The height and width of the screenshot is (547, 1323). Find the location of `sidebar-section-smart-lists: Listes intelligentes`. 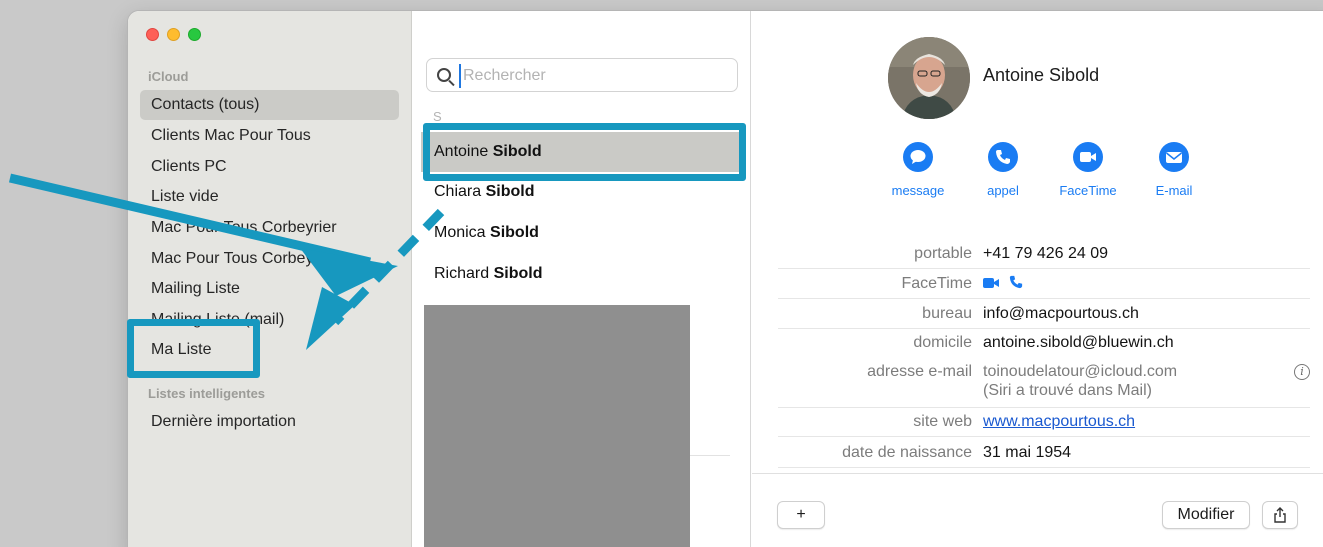

sidebar-section-smart-lists: Listes intelligentes is located at coordinates (207, 393).